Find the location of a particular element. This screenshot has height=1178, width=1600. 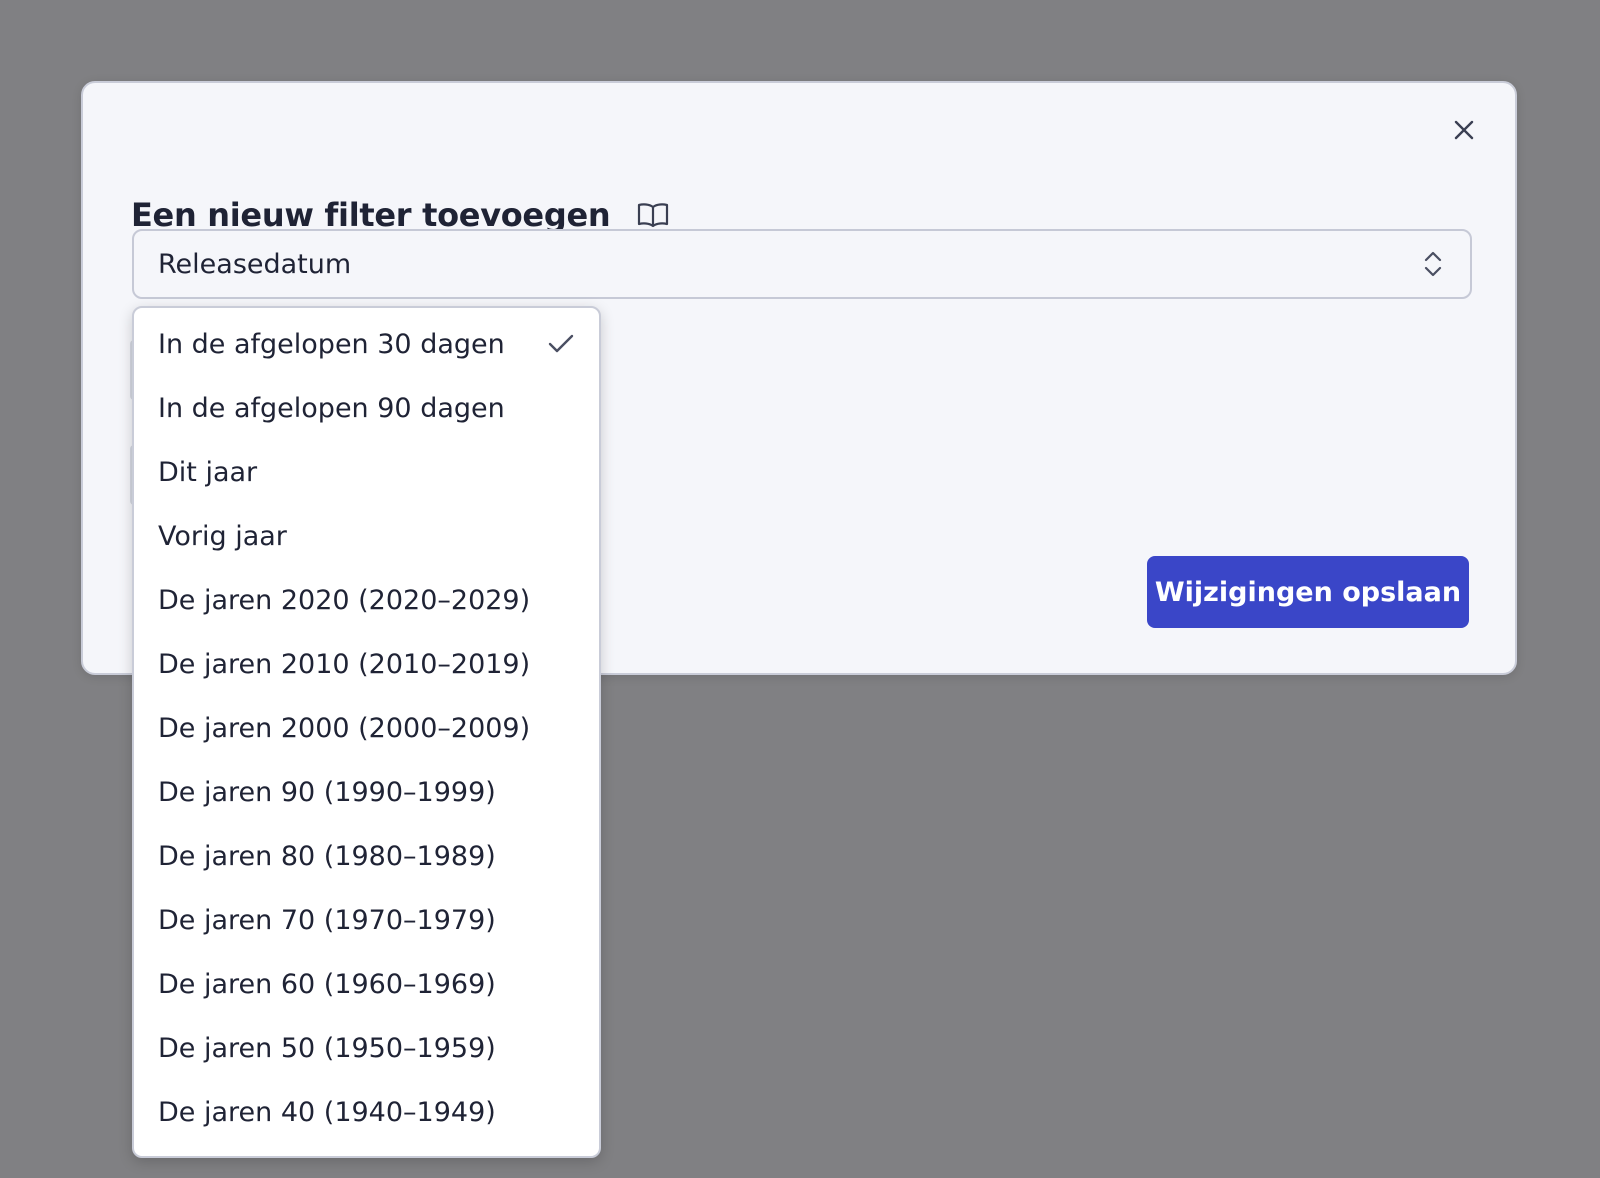

chevron-up-down-icon is located at coordinates (1433, 264).